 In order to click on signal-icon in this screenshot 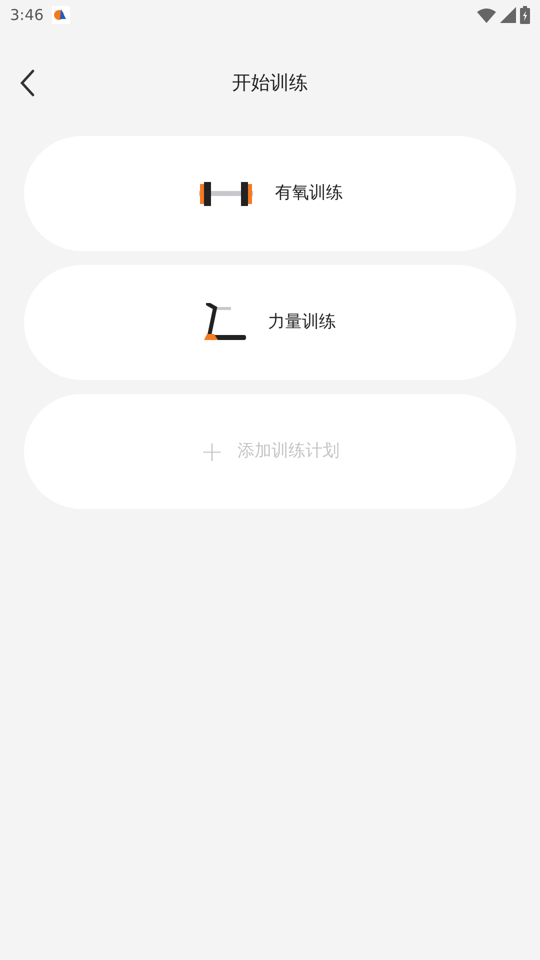, I will do `click(508, 15)`.